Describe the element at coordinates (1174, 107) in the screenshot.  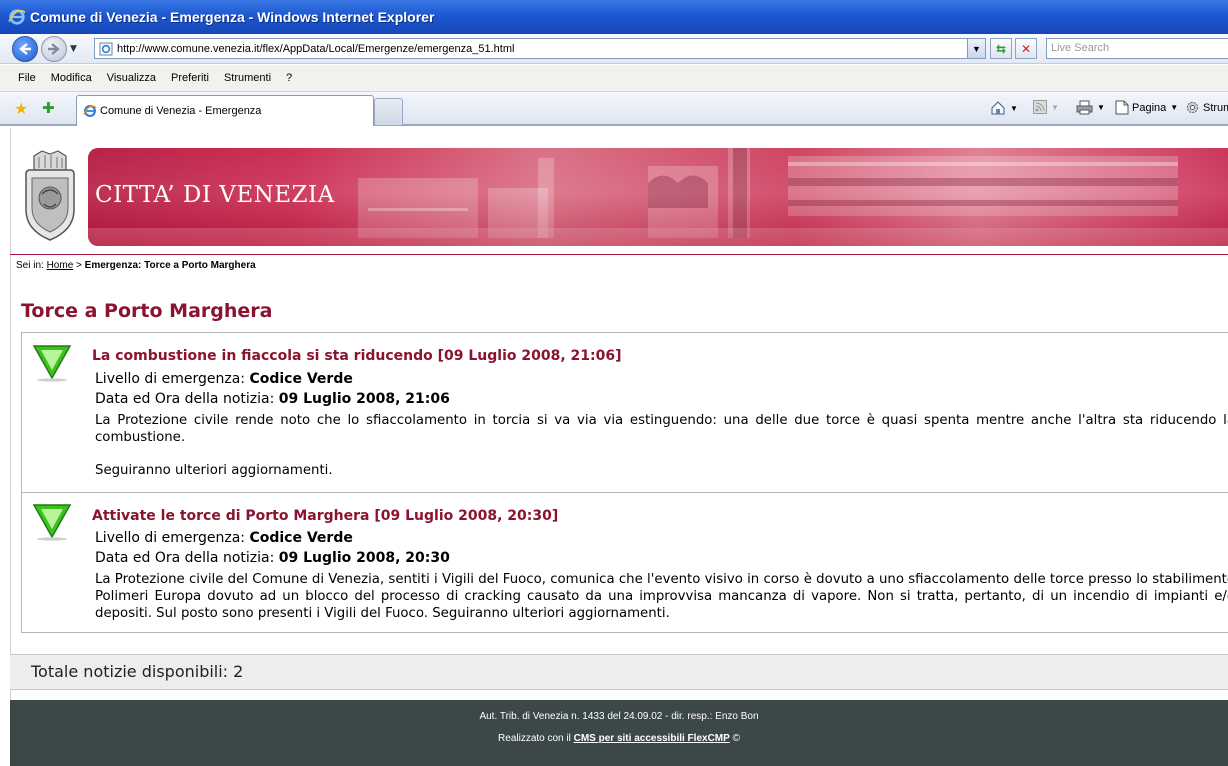
I see `page-dropdown-icon: ▼` at that location.